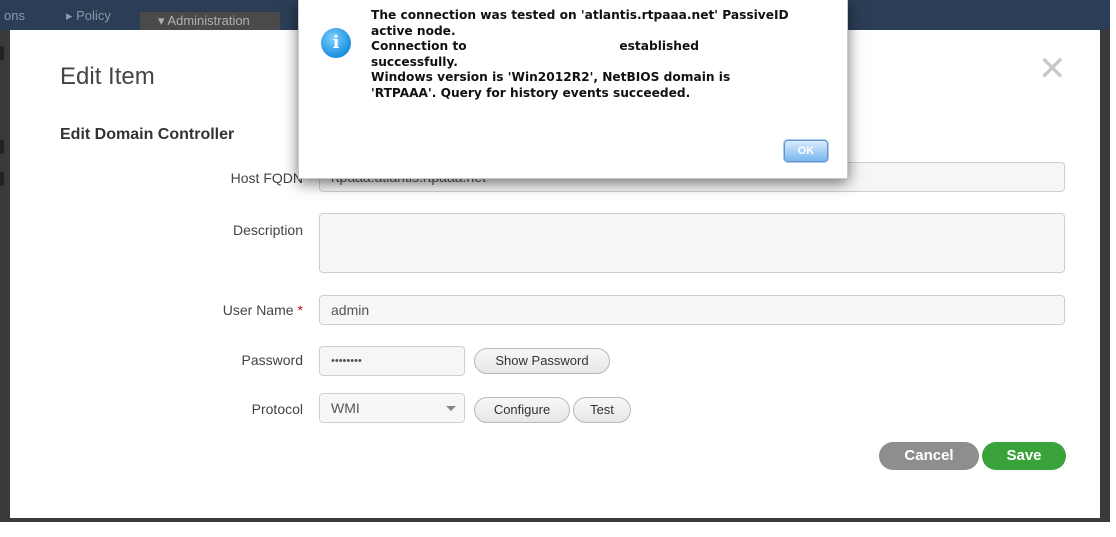 The height and width of the screenshot is (537, 1116). I want to click on protocol-label: Protocol, so click(277, 409).